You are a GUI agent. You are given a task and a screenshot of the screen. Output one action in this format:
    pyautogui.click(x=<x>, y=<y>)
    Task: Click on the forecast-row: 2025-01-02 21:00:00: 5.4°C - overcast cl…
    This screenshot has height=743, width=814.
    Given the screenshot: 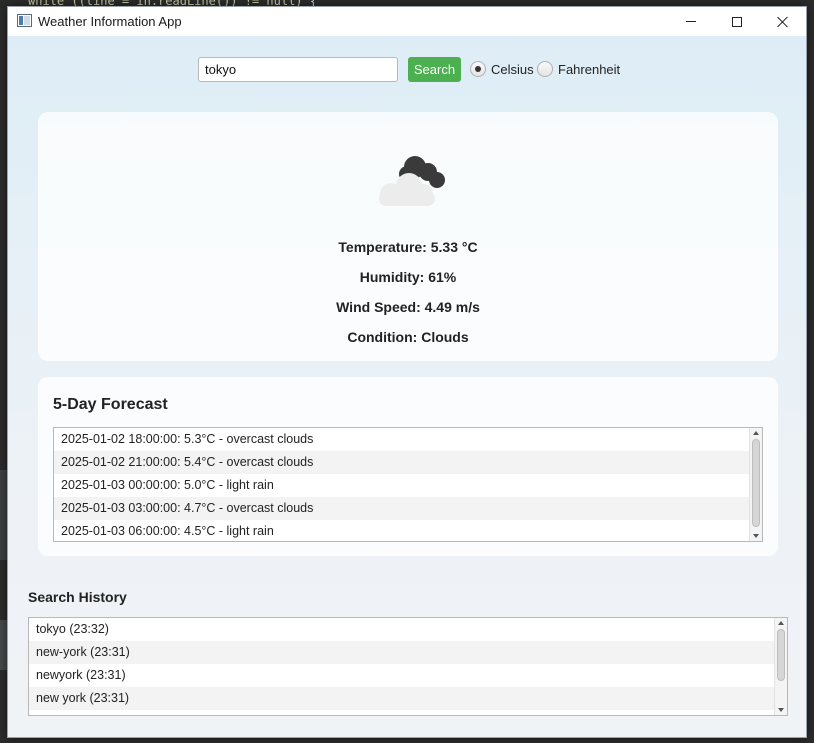 What is the action you would take?
    pyautogui.click(x=408, y=462)
    